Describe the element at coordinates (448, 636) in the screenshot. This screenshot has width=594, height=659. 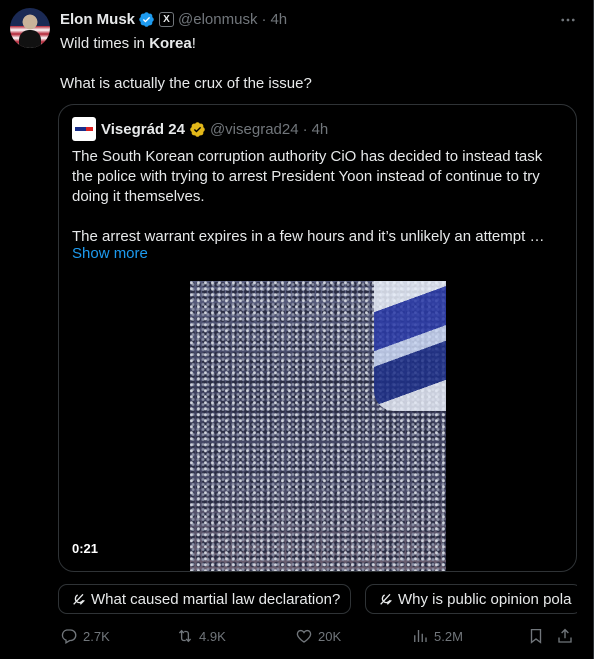
I see `views-count: 5.2M` at that location.